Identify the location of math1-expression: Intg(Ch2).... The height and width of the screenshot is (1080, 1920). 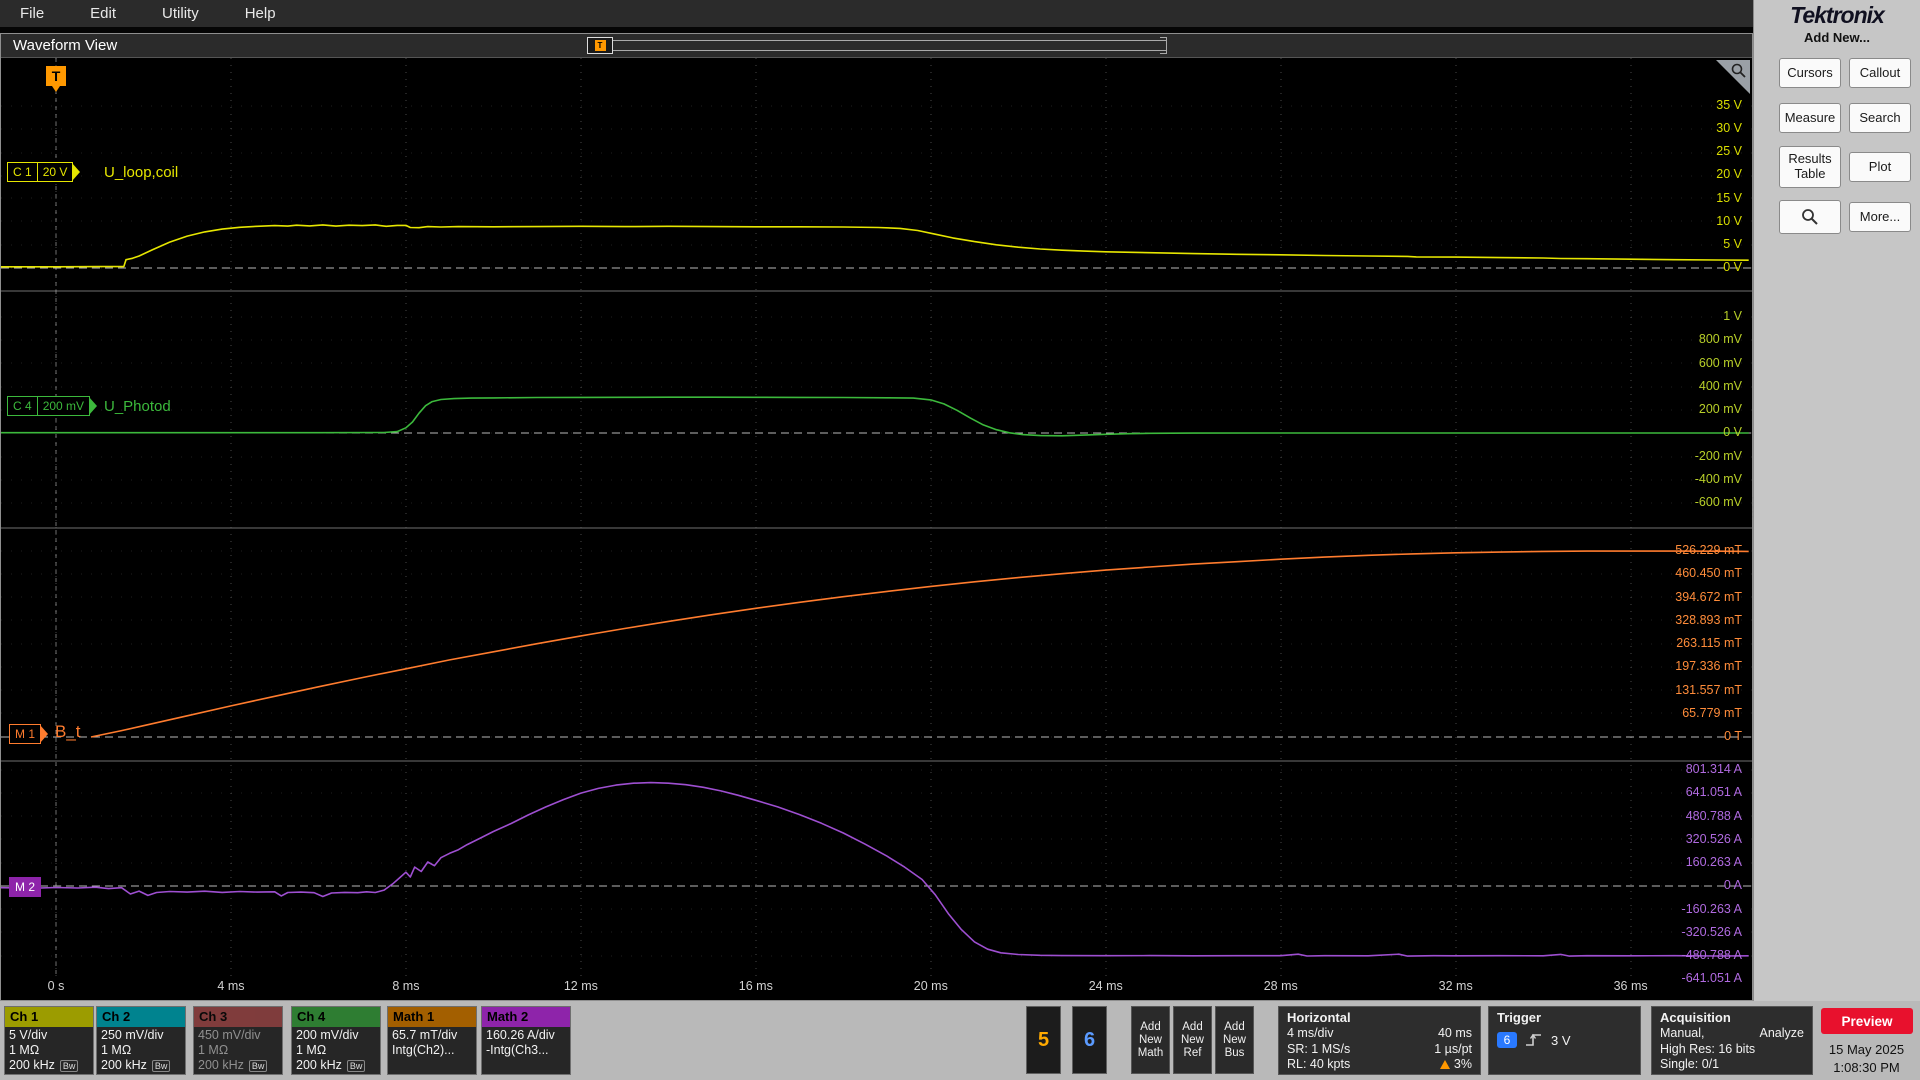
(423, 1050).